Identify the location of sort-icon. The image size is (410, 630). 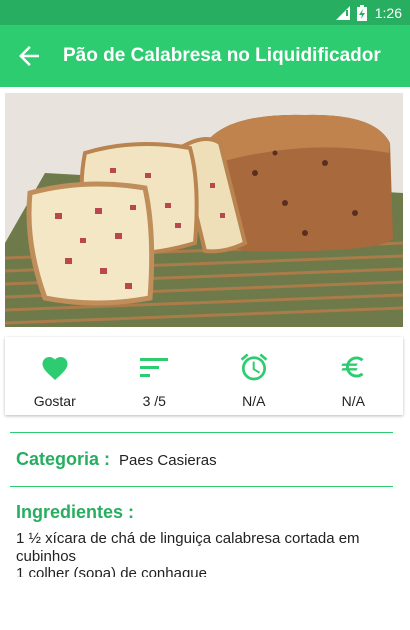
(154, 367).